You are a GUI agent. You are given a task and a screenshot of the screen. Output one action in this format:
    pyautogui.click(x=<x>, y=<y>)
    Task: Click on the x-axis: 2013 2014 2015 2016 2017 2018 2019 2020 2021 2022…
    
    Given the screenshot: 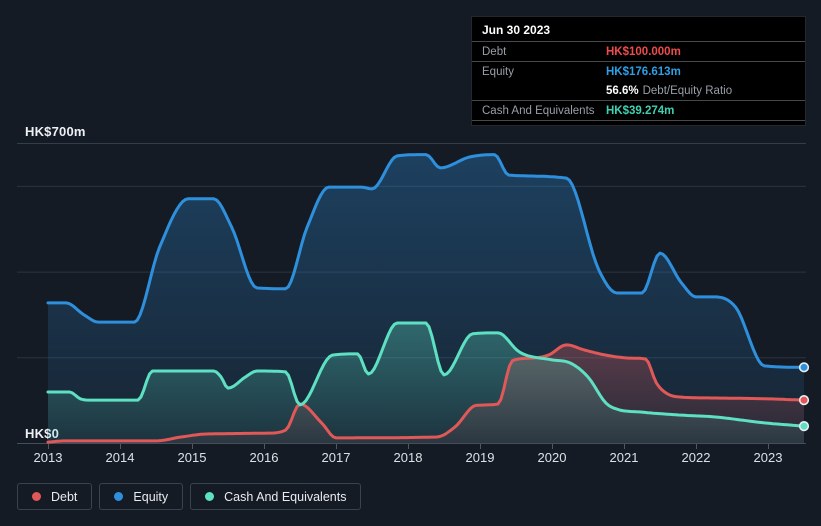 What is the action you would take?
    pyautogui.click(x=408, y=454)
    